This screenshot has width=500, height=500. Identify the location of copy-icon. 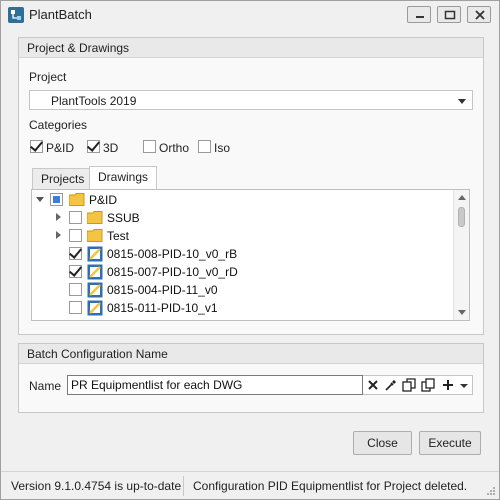
(409, 385).